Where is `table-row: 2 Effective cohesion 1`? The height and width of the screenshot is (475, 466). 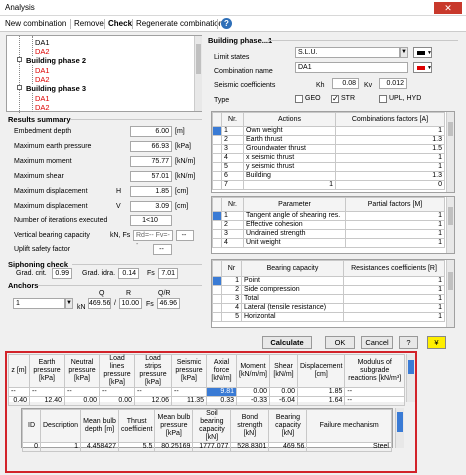 table-row: 2 Effective cohesion 1 is located at coordinates (328, 225).